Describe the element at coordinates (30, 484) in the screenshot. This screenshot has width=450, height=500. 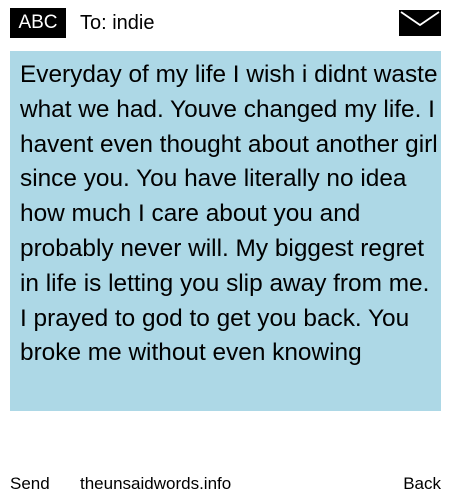
I see `send-softkey: Send` at that location.